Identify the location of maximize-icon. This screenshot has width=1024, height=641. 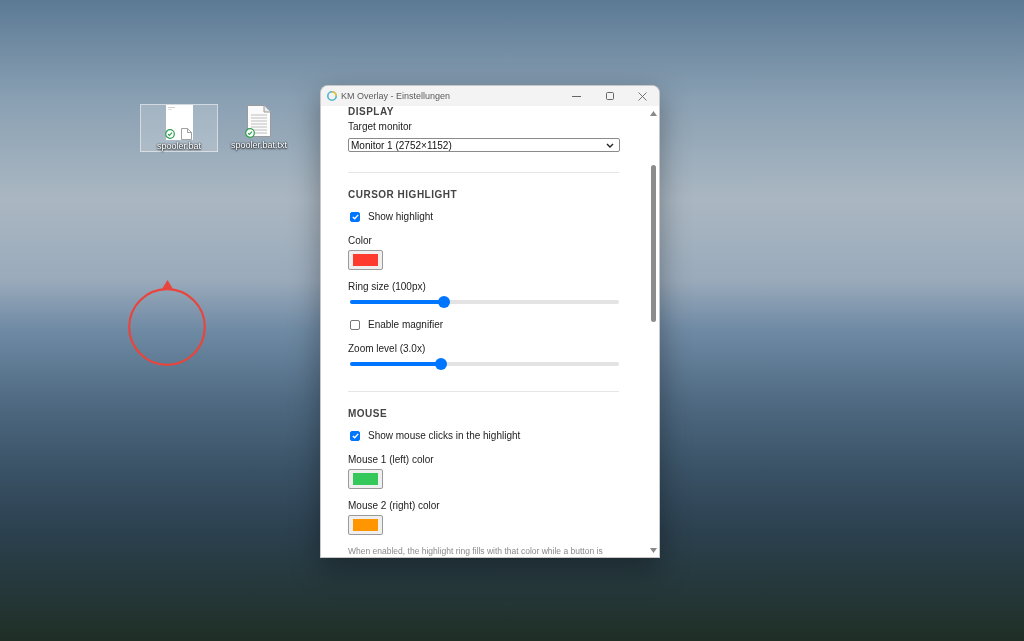
(609, 96).